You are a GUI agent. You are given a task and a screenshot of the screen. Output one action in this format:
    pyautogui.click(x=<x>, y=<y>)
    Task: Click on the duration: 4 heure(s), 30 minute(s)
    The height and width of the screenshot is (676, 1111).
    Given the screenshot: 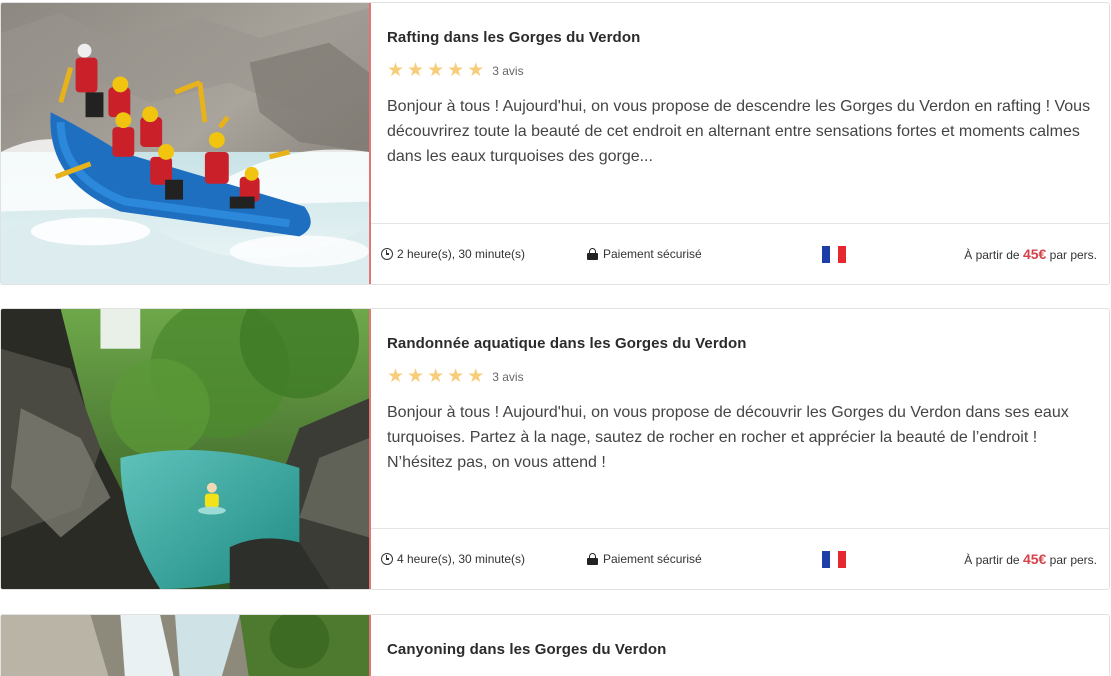 What is the action you would take?
    pyautogui.click(x=484, y=559)
    